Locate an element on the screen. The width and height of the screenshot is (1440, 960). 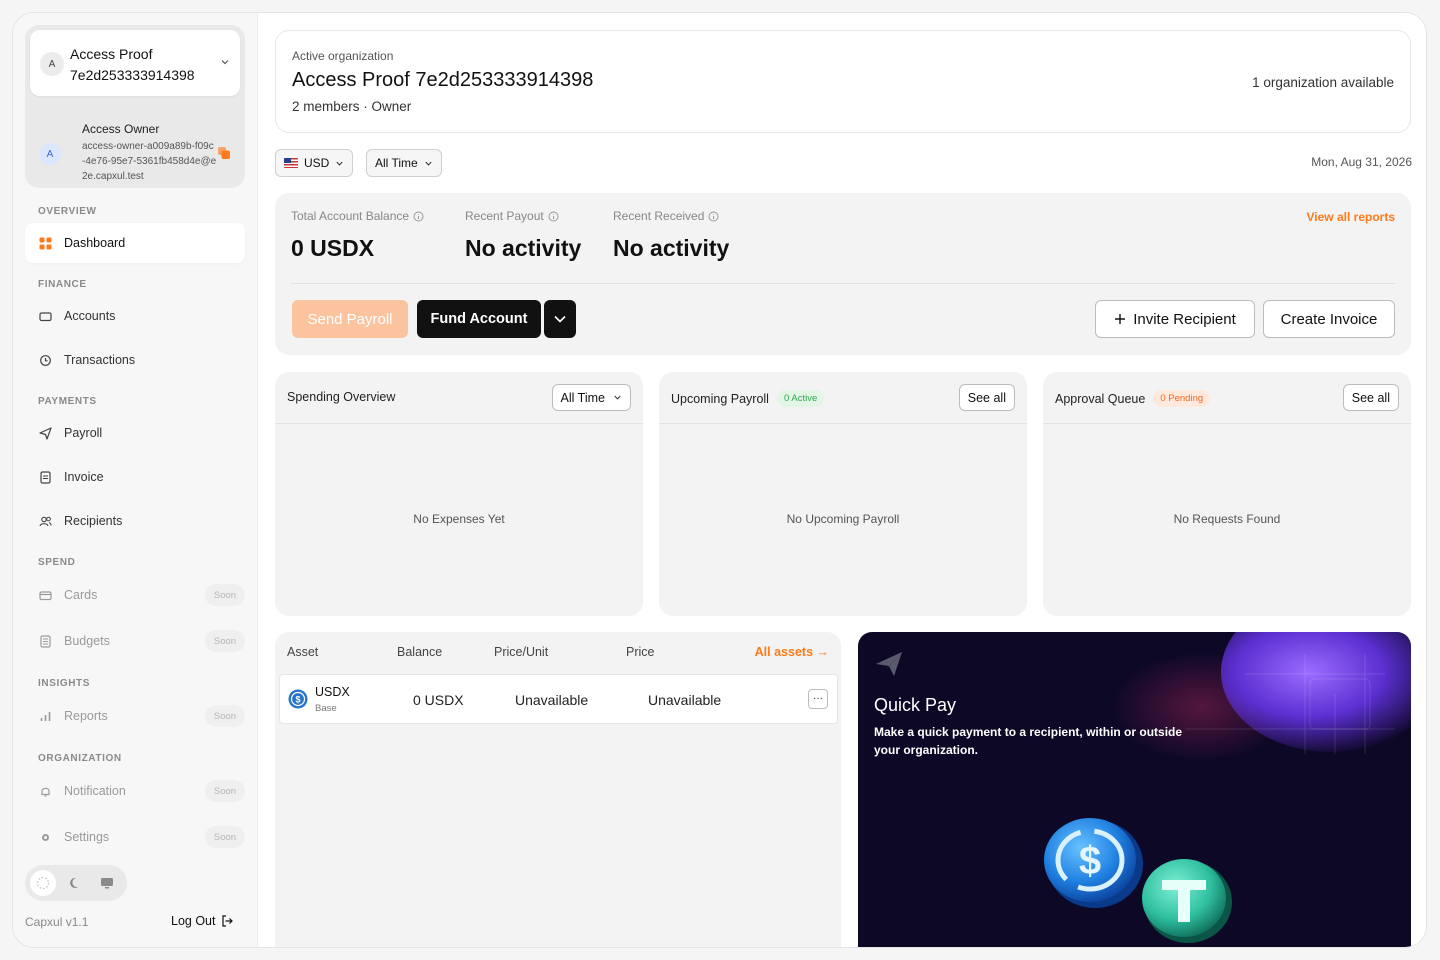
section-overview: OVERVIEW is located at coordinates (67, 211).